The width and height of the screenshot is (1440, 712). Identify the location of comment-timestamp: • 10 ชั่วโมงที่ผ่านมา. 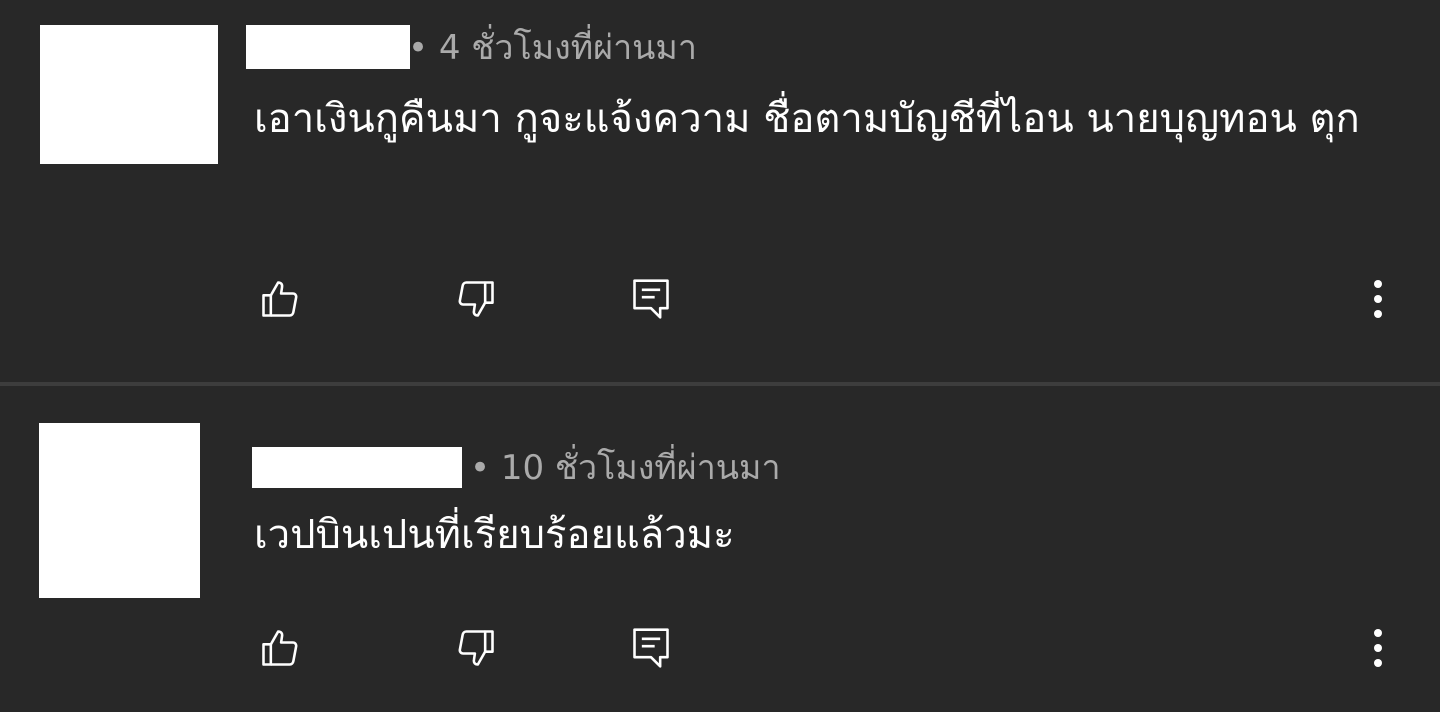
(625, 468).